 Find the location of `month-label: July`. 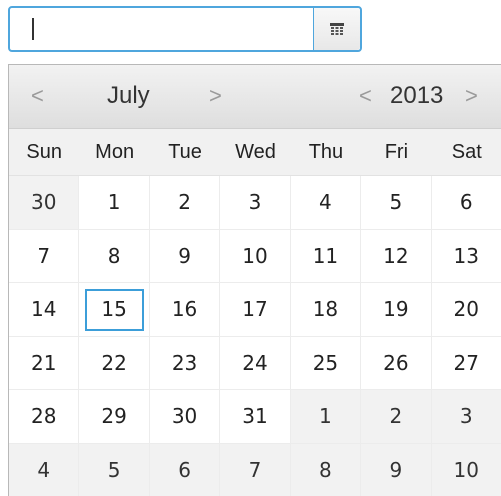

month-label: July is located at coordinates (128, 95).